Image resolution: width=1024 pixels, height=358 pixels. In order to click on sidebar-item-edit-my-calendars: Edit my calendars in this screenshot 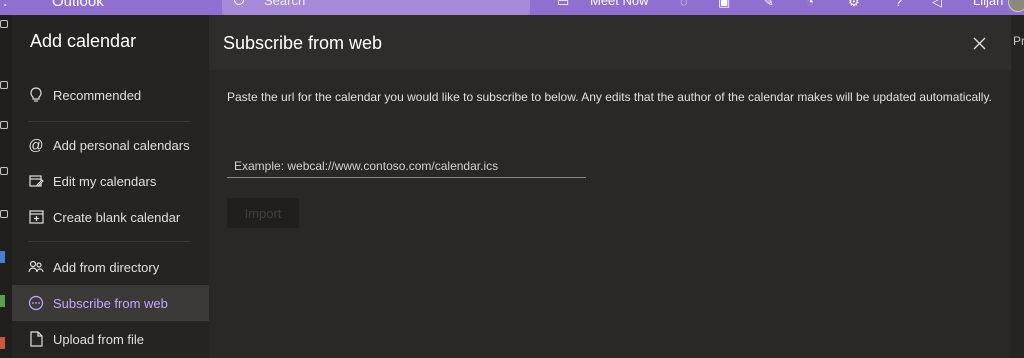, I will do `click(110, 181)`.